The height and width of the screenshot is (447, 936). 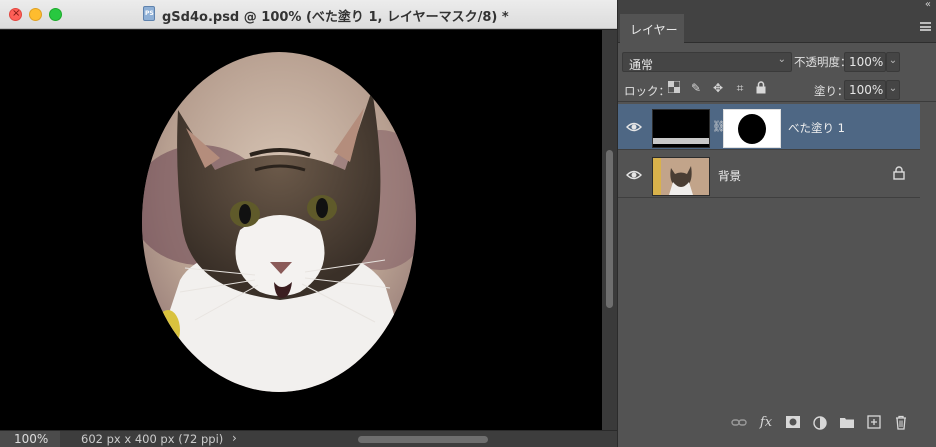 What do you see at coordinates (234, 438) in the screenshot?
I see `status-menu-arrow: ›` at bounding box center [234, 438].